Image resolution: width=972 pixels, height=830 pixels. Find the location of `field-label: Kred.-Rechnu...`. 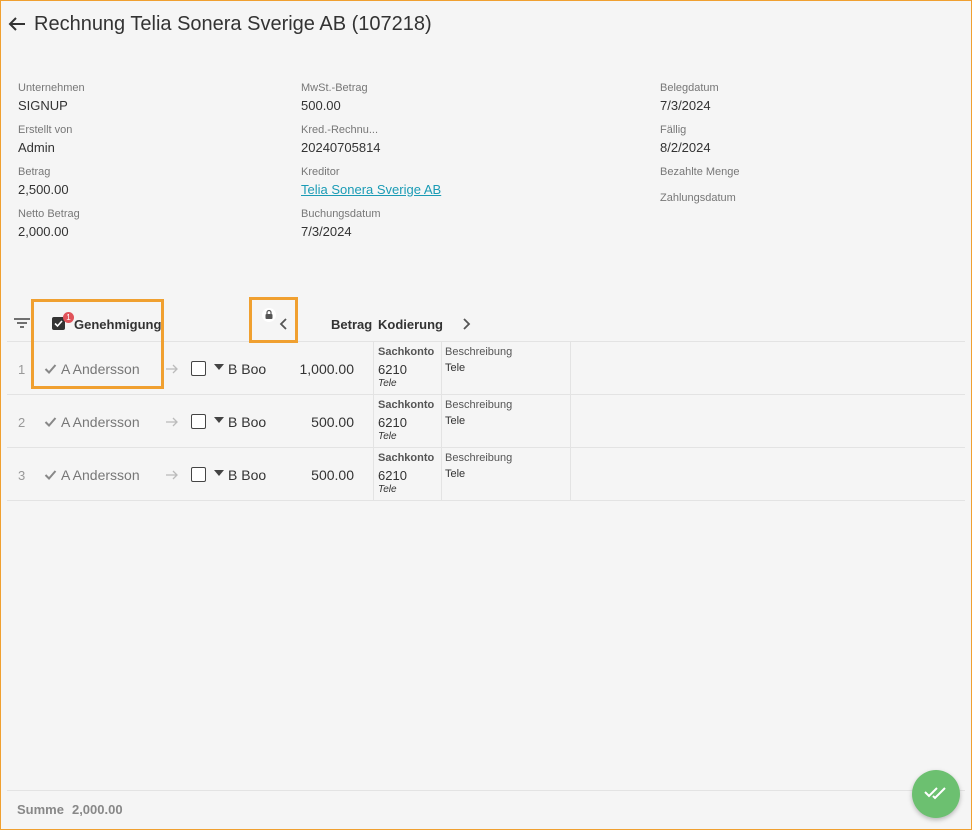

field-label: Kred.-Rechnu... is located at coordinates (340, 130).